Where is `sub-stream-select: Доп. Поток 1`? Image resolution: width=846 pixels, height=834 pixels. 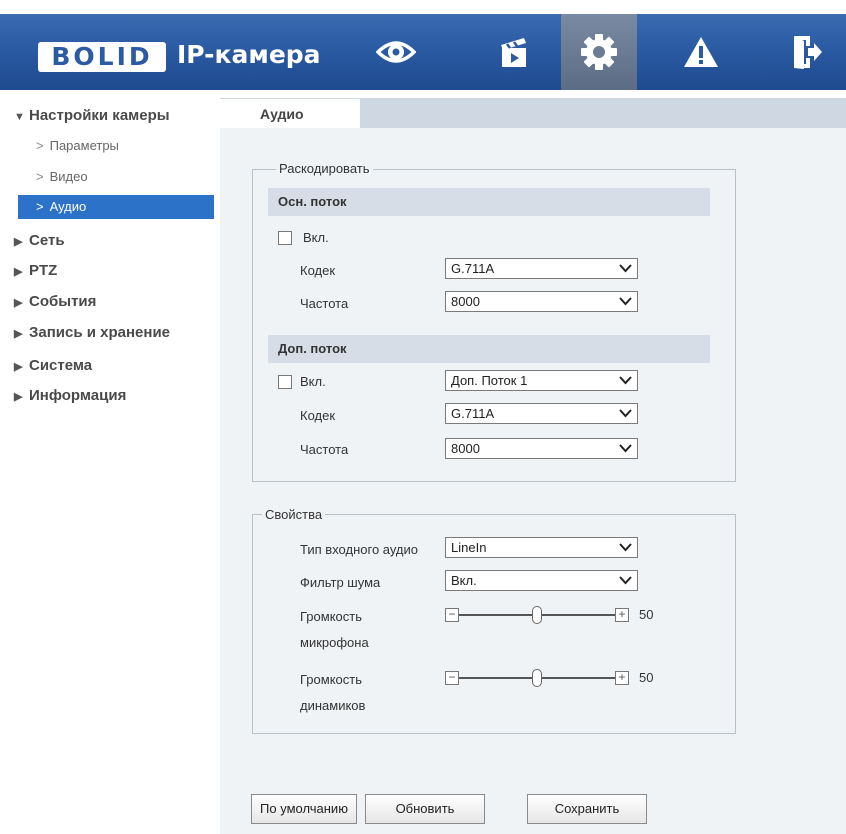 sub-stream-select: Доп. Поток 1 is located at coordinates (541, 380).